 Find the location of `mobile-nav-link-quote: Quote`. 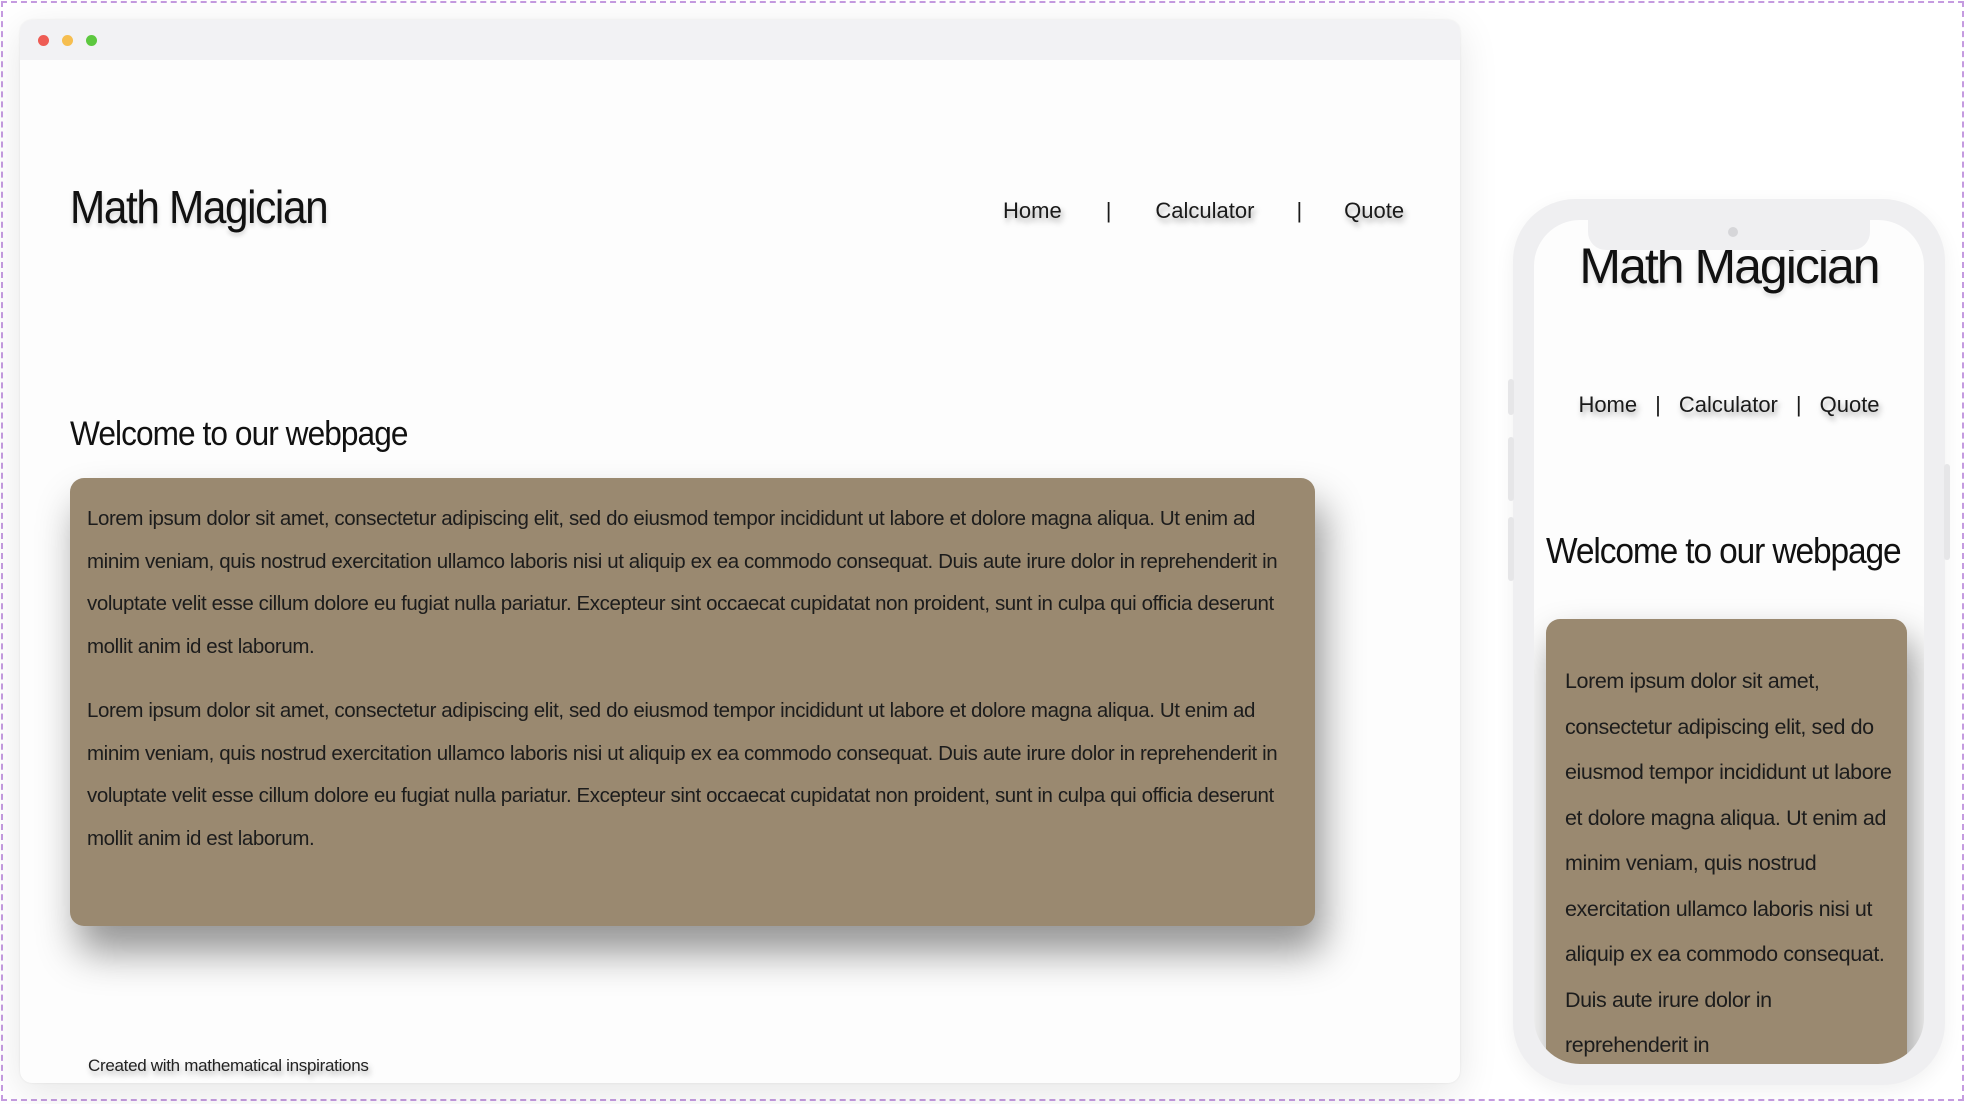

mobile-nav-link-quote: Quote is located at coordinates (1850, 405).